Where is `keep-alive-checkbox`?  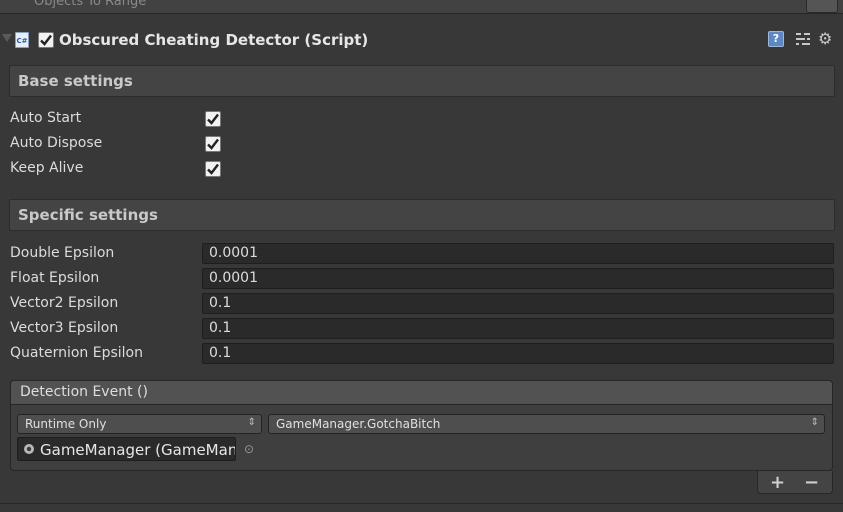 keep-alive-checkbox is located at coordinates (213, 169).